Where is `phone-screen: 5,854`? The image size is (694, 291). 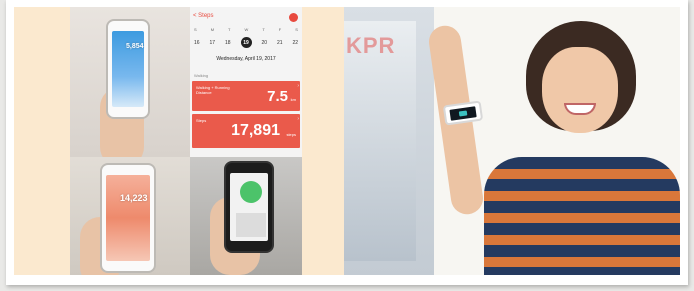 phone-screen: 5,854 is located at coordinates (128, 69).